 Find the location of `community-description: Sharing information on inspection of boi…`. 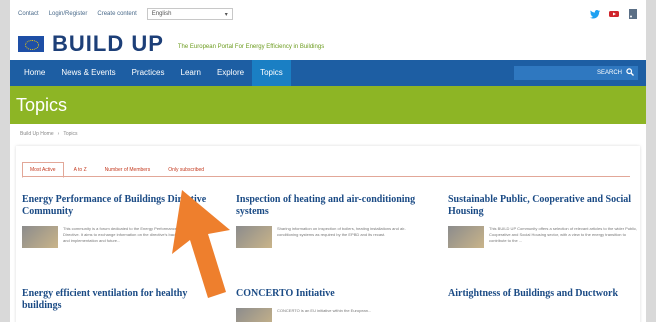

community-description: Sharing information on inspection of boi… is located at coordinates (341, 231).